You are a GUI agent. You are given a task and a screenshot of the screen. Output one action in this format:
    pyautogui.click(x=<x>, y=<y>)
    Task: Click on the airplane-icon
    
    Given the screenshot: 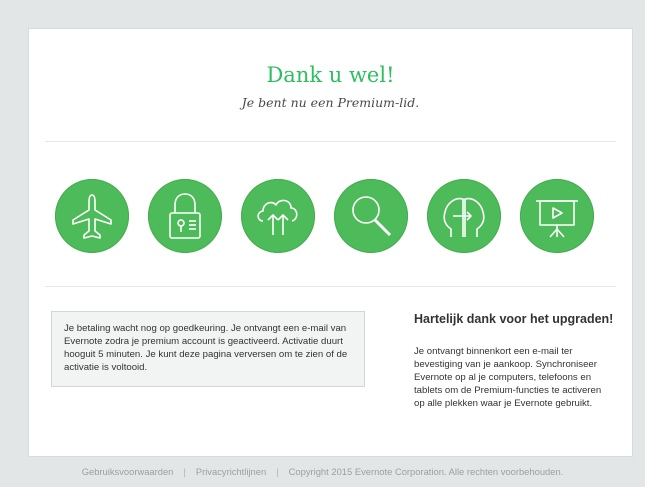 What is the action you would take?
    pyautogui.click(x=92, y=216)
    